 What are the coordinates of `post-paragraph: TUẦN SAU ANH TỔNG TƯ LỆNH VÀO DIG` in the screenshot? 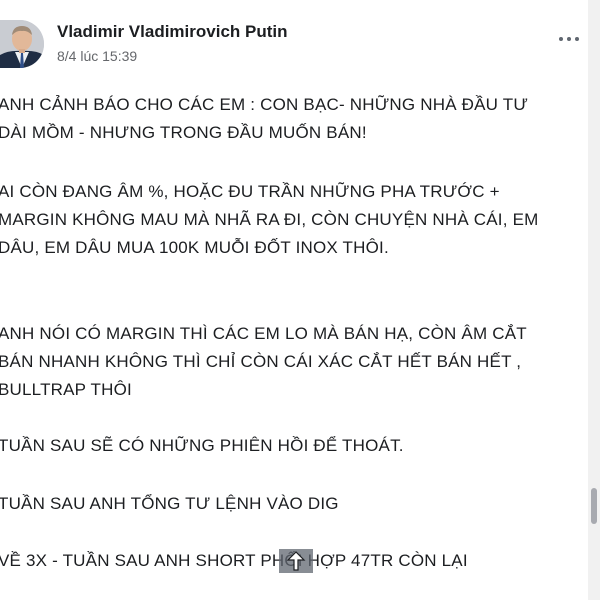 It's located at (169, 504).